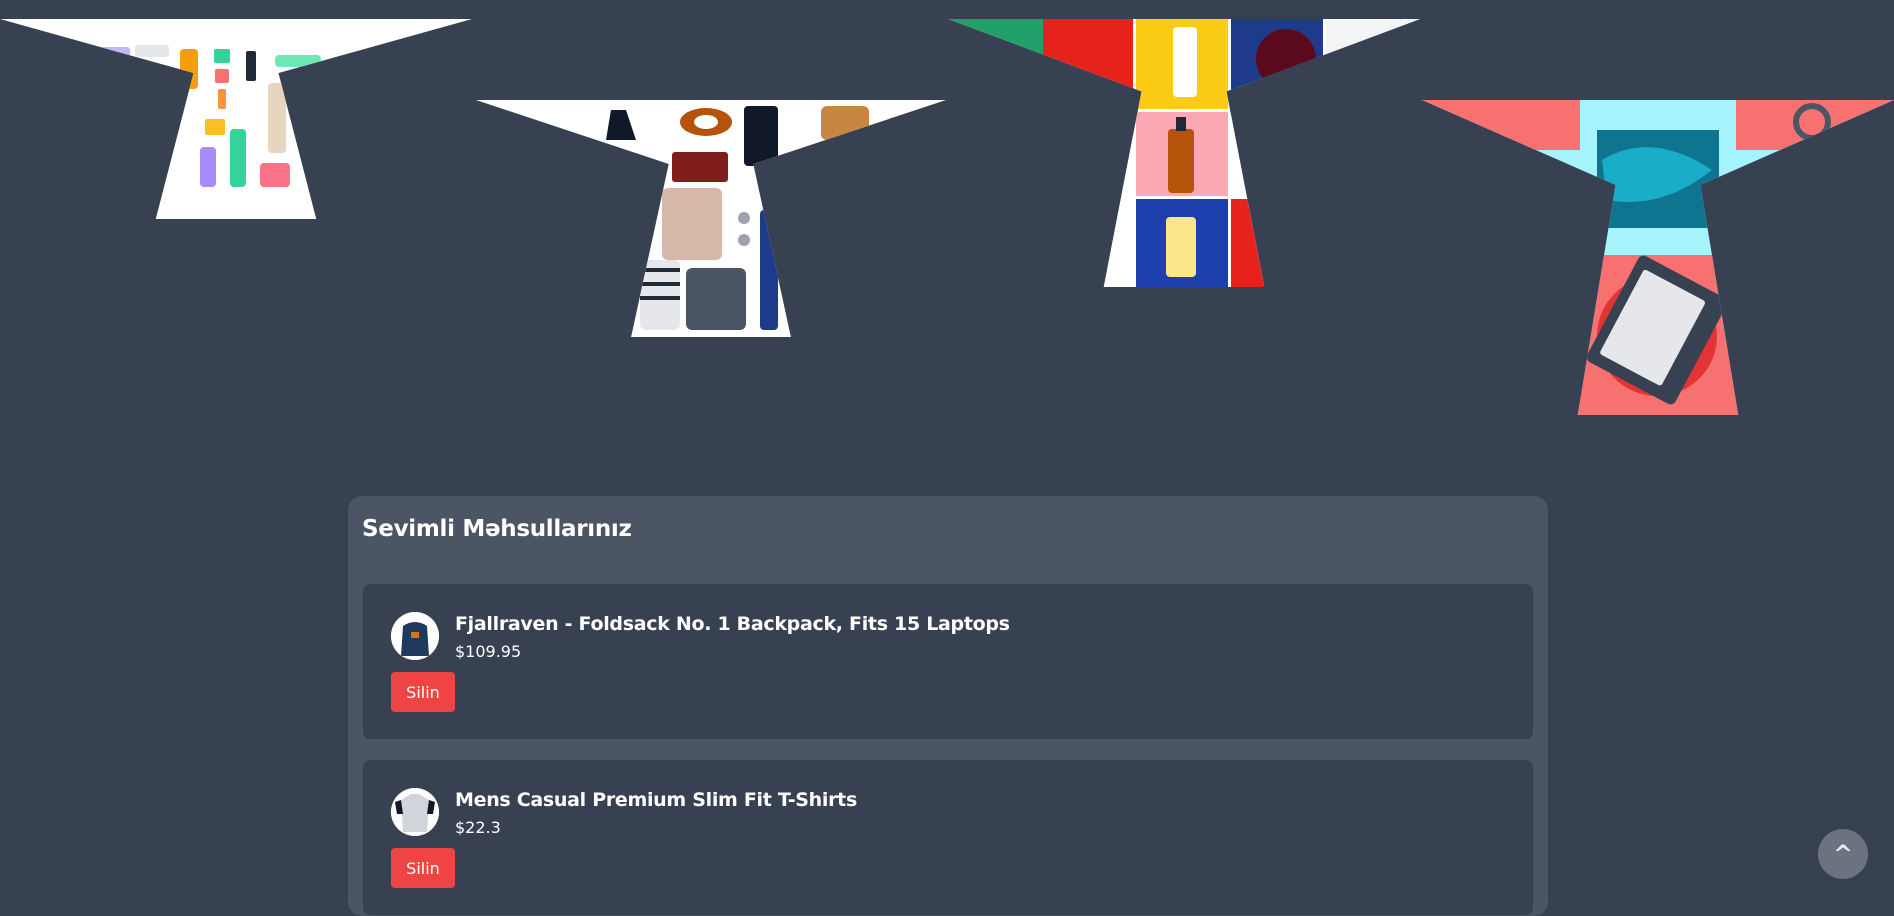 The height and width of the screenshot is (916, 1894). I want to click on product-title: Mens Casual Premium Slim Fit T-Shirts, so click(656, 800).